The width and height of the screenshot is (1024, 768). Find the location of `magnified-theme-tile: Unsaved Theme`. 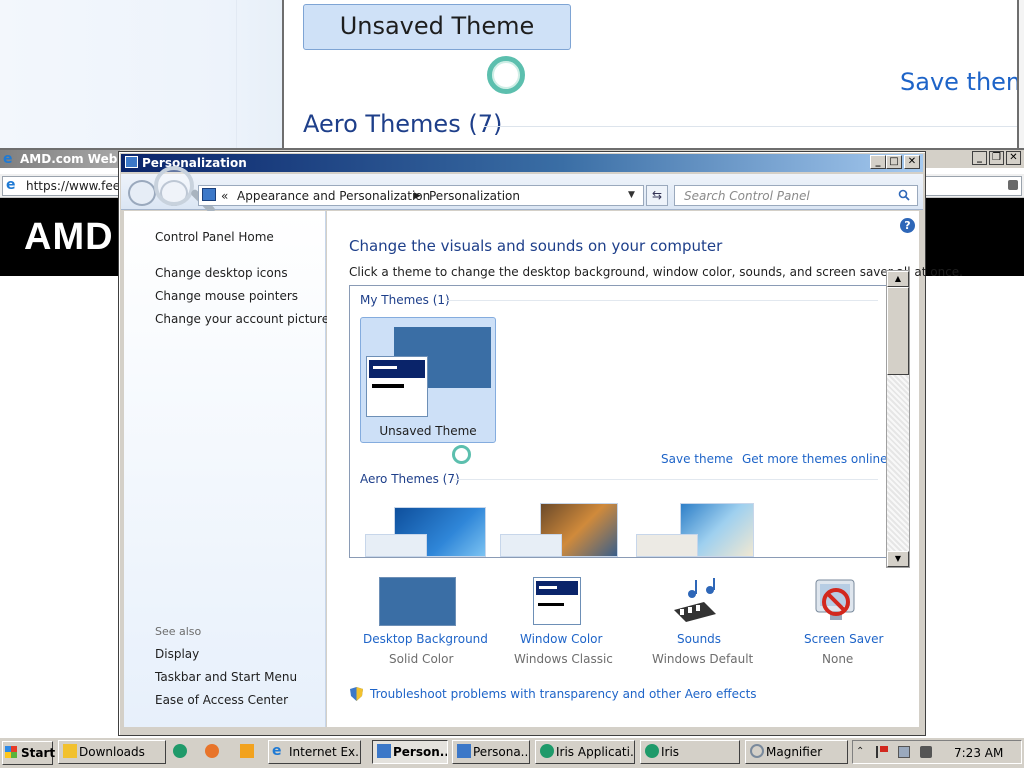

magnified-theme-tile: Unsaved Theme is located at coordinates (437, 27).